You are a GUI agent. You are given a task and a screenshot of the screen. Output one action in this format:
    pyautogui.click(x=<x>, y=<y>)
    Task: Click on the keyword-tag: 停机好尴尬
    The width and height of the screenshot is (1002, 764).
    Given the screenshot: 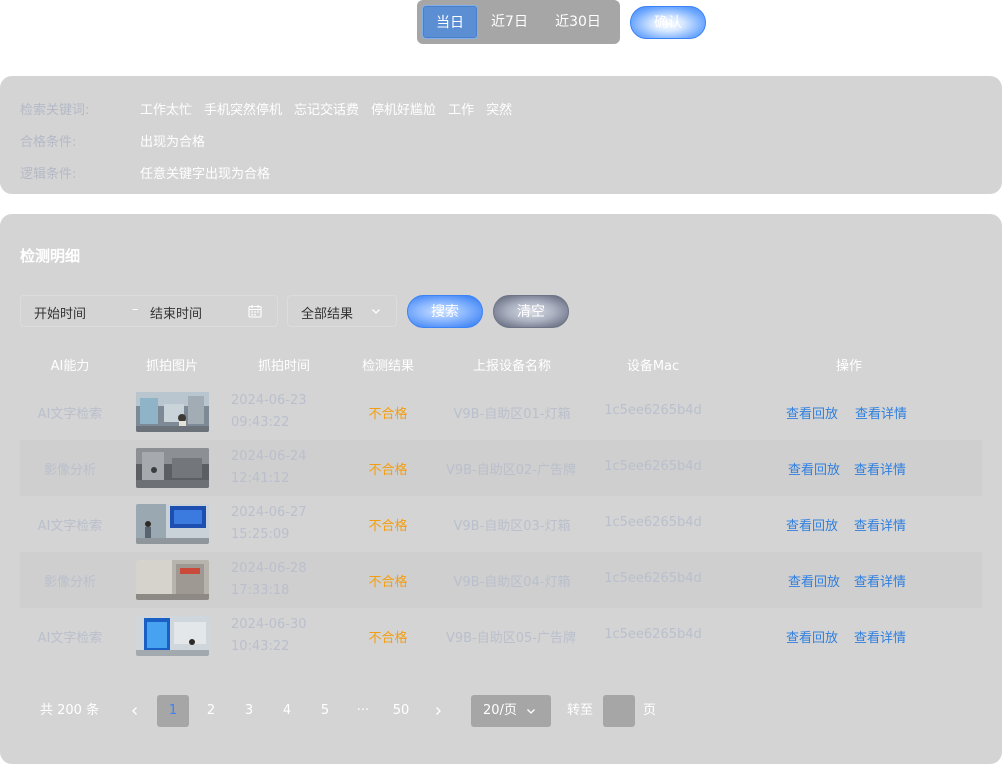 What is the action you would take?
    pyautogui.click(x=404, y=110)
    